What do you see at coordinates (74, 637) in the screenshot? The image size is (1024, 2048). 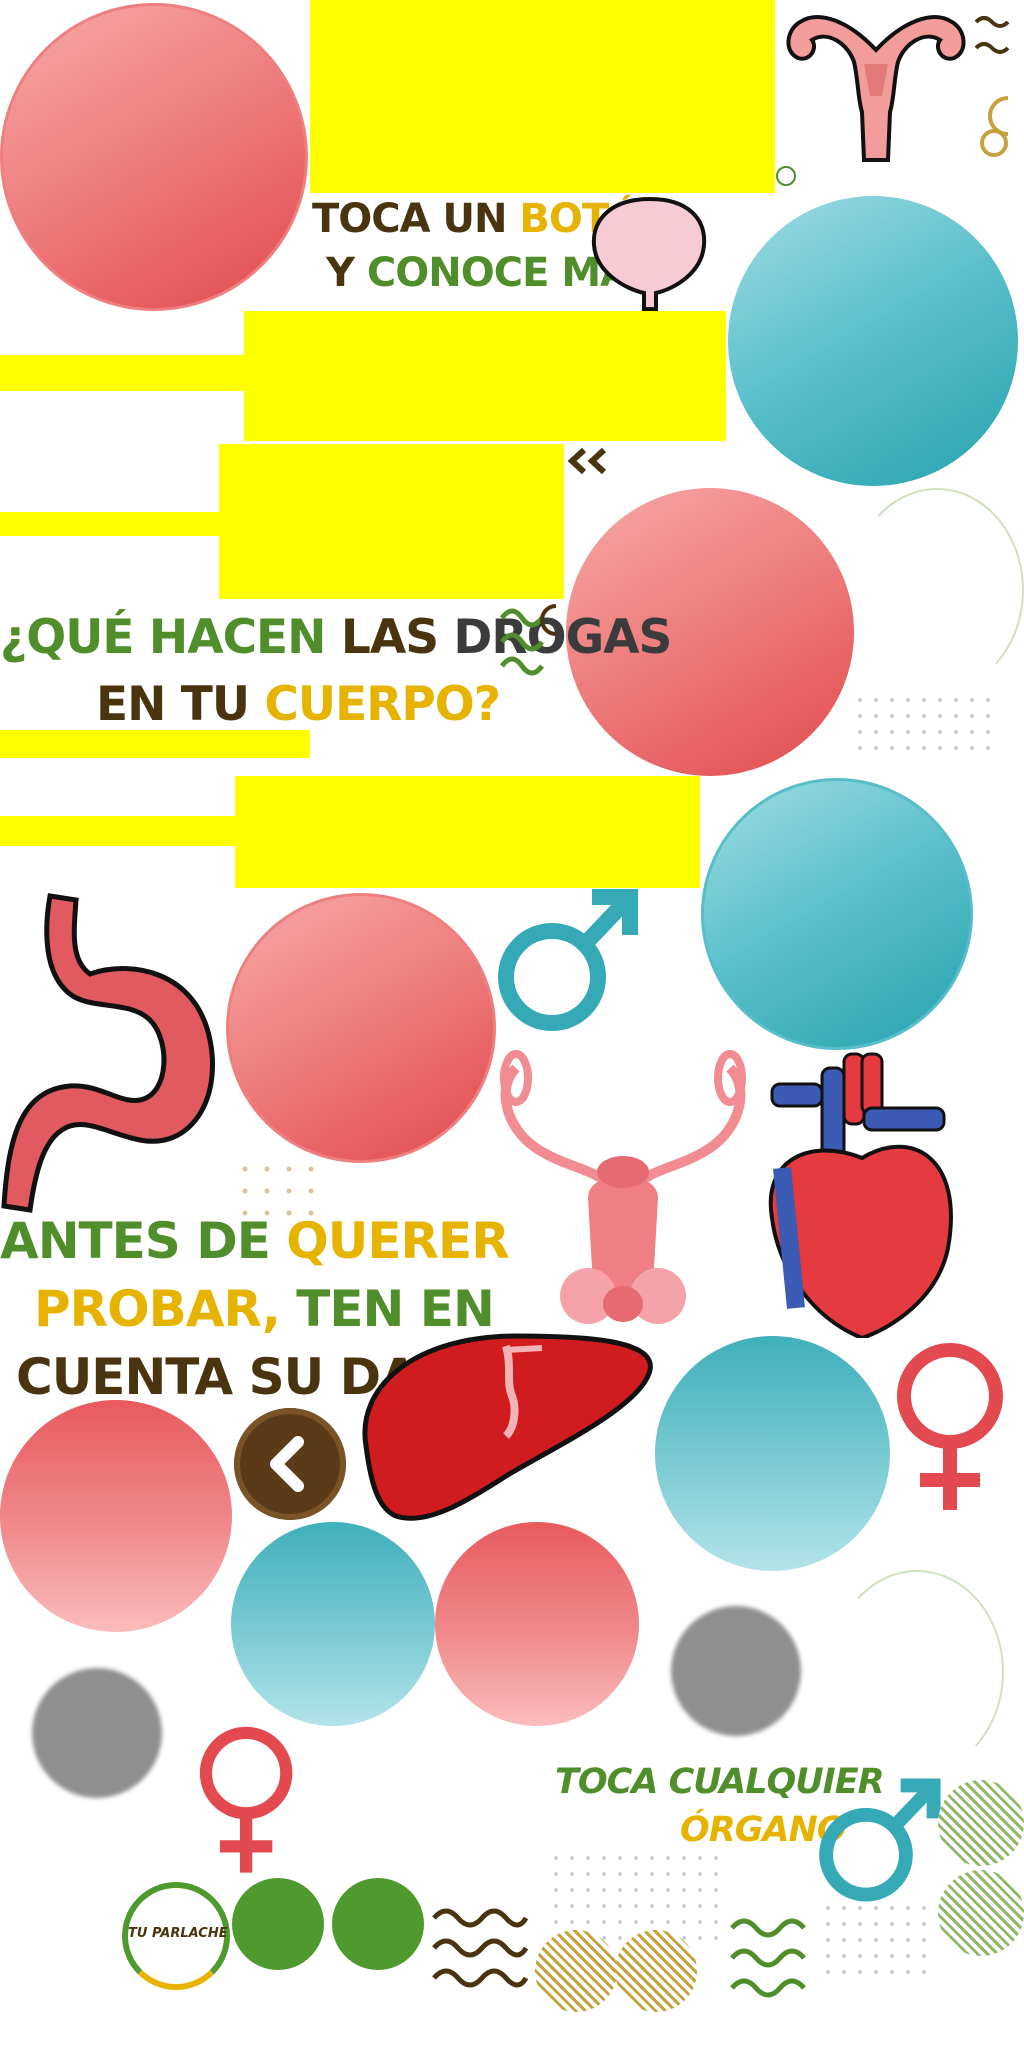 I see `heading-word: ¿QUÉ` at bounding box center [74, 637].